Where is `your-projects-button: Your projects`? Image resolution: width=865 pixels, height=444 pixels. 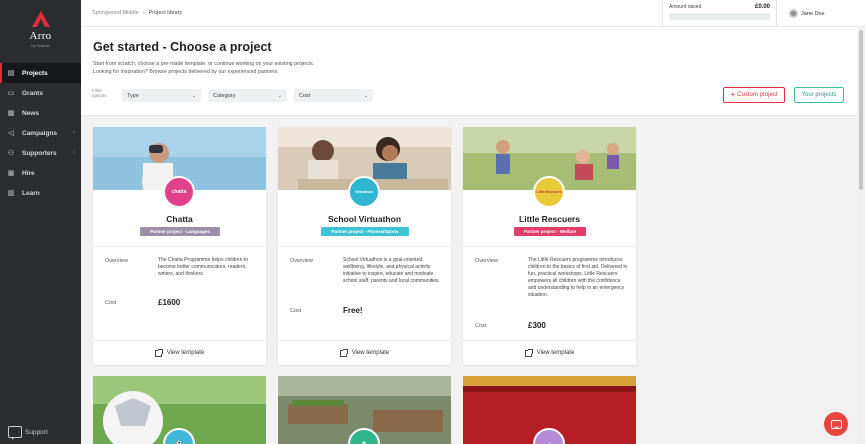
your-projects-button: Your projects is located at coordinates (819, 95).